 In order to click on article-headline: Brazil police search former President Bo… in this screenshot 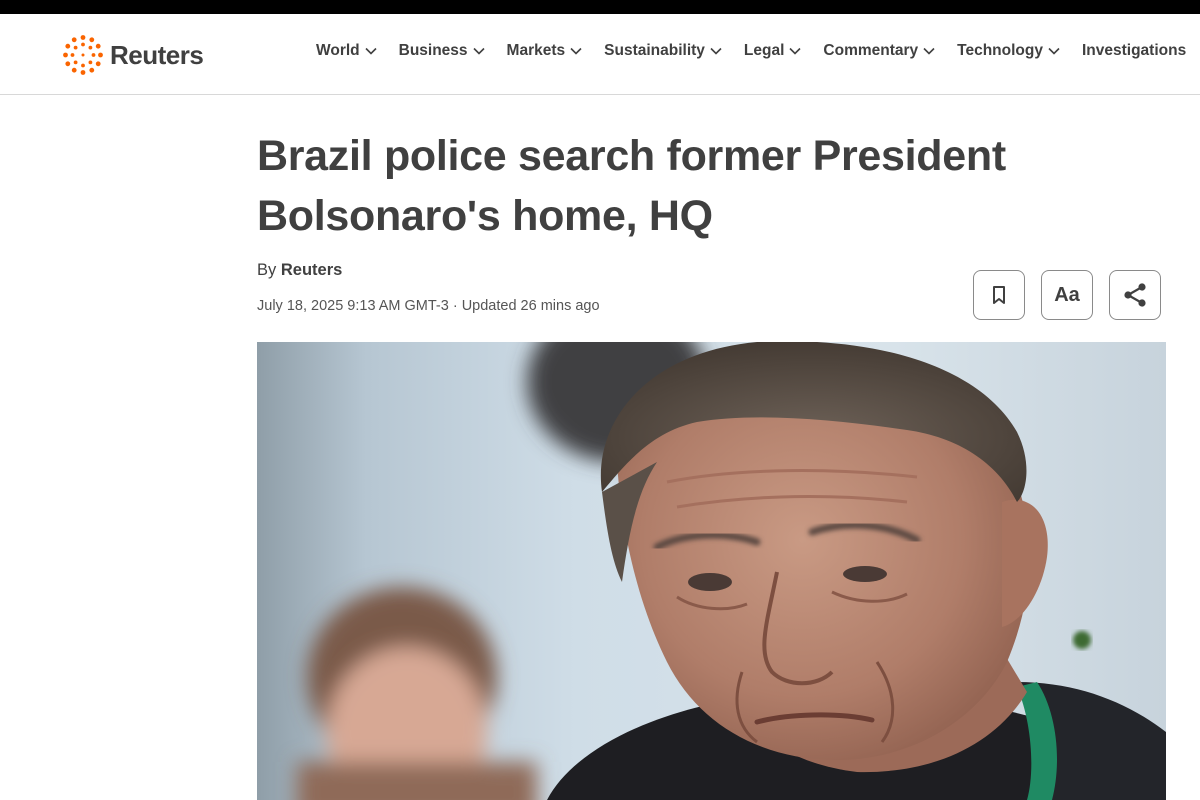, I will do `click(631, 186)`.